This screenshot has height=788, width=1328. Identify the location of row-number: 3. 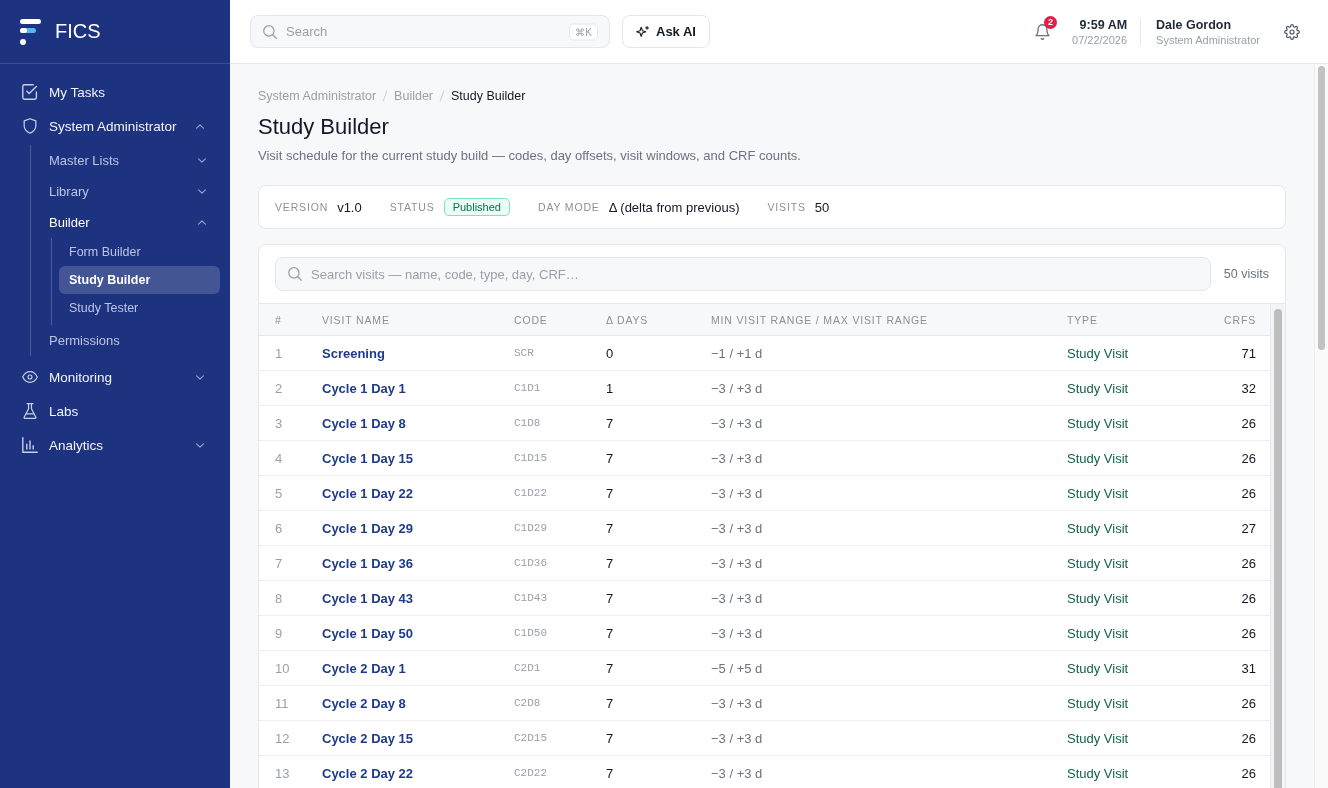
(279, 423).